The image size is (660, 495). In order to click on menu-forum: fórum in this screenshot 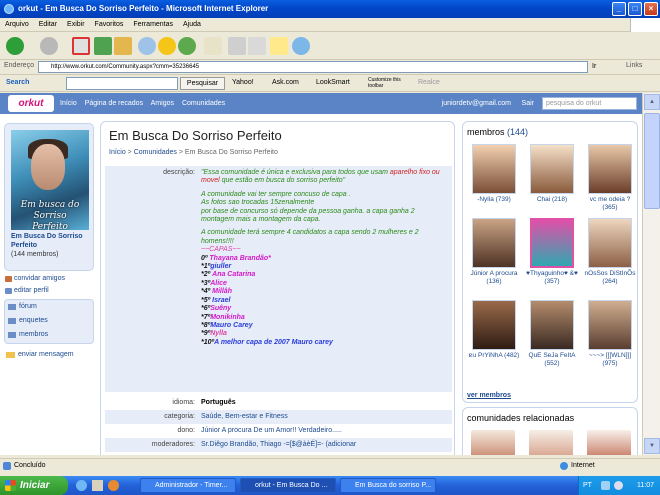, I will do `click(49, 307)`.